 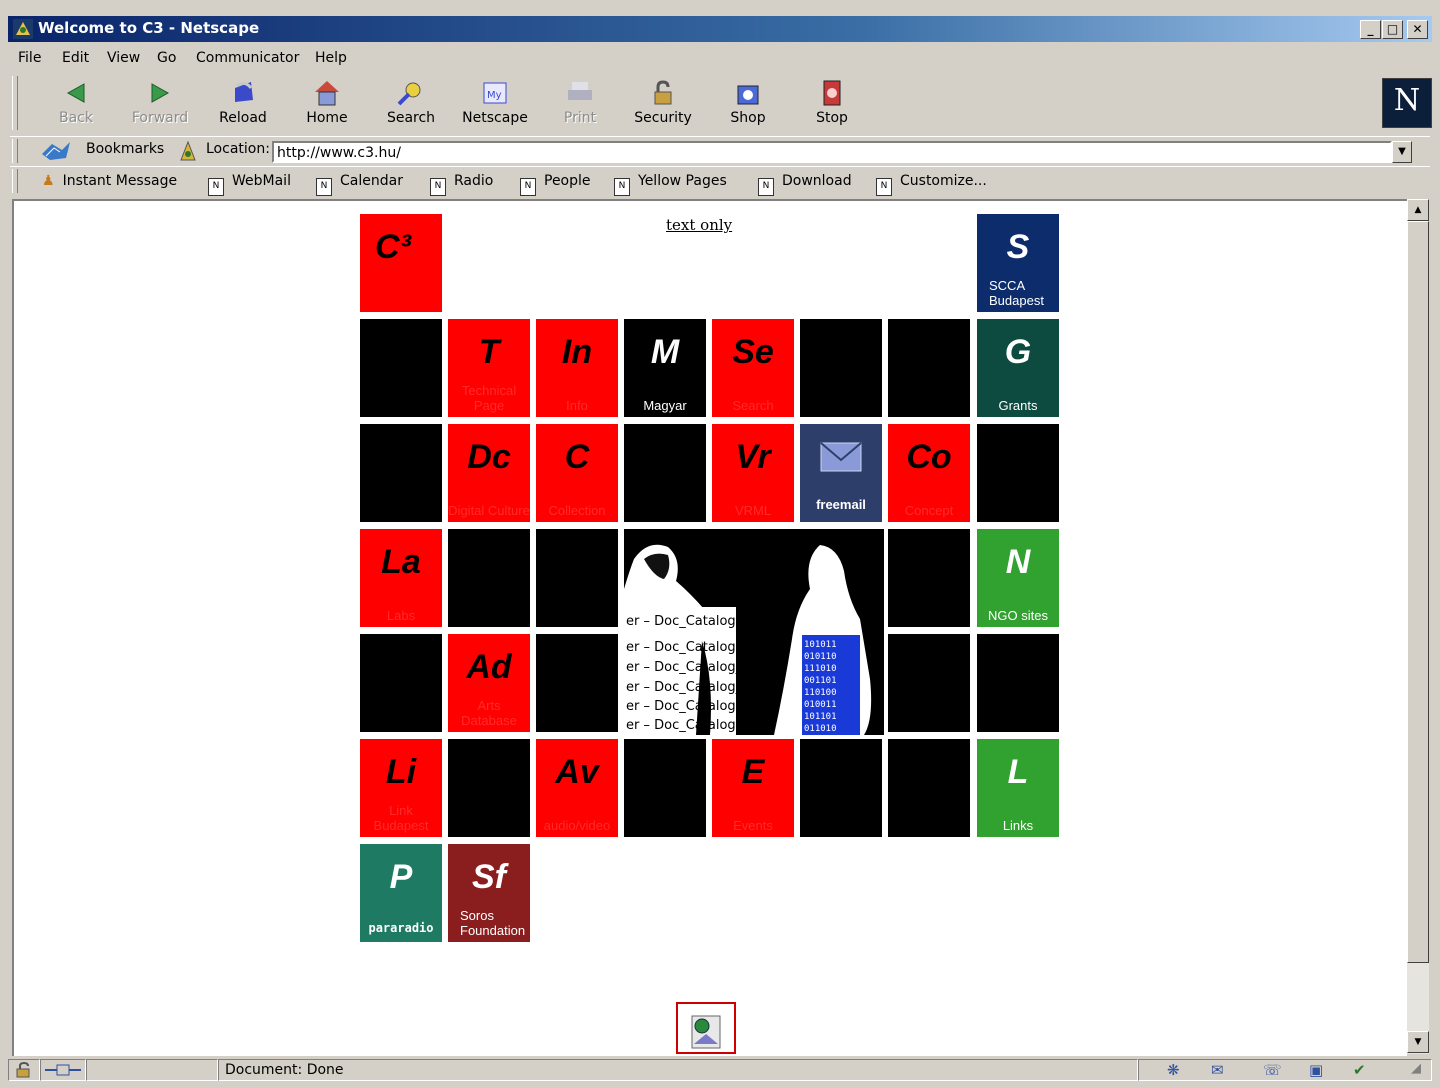 What do you see at coordinates (580, 105) in the screenshot?
I see `print-button: Print` at bounding box center [580, 105].